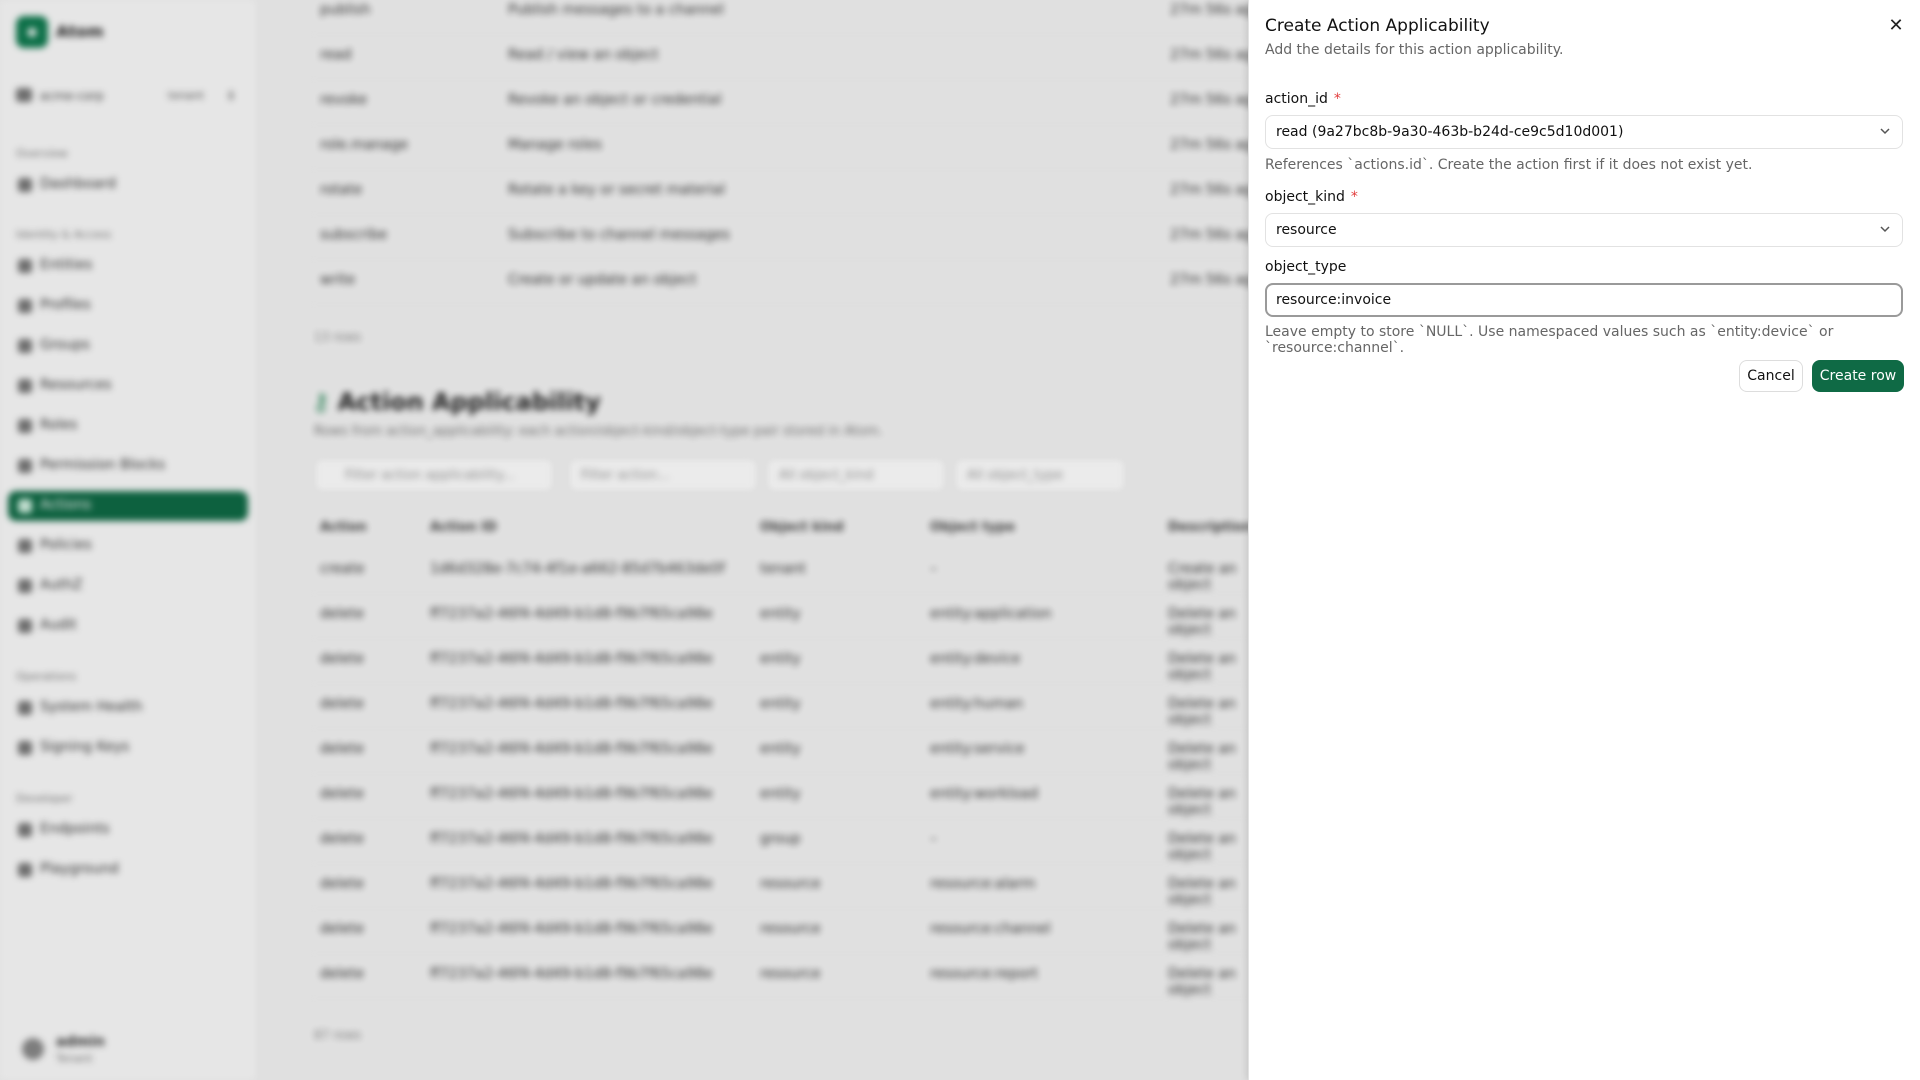  Describe the element at coordinates (1584, 230) in the screenshot. I see `object-kind-select: resource` at that location.